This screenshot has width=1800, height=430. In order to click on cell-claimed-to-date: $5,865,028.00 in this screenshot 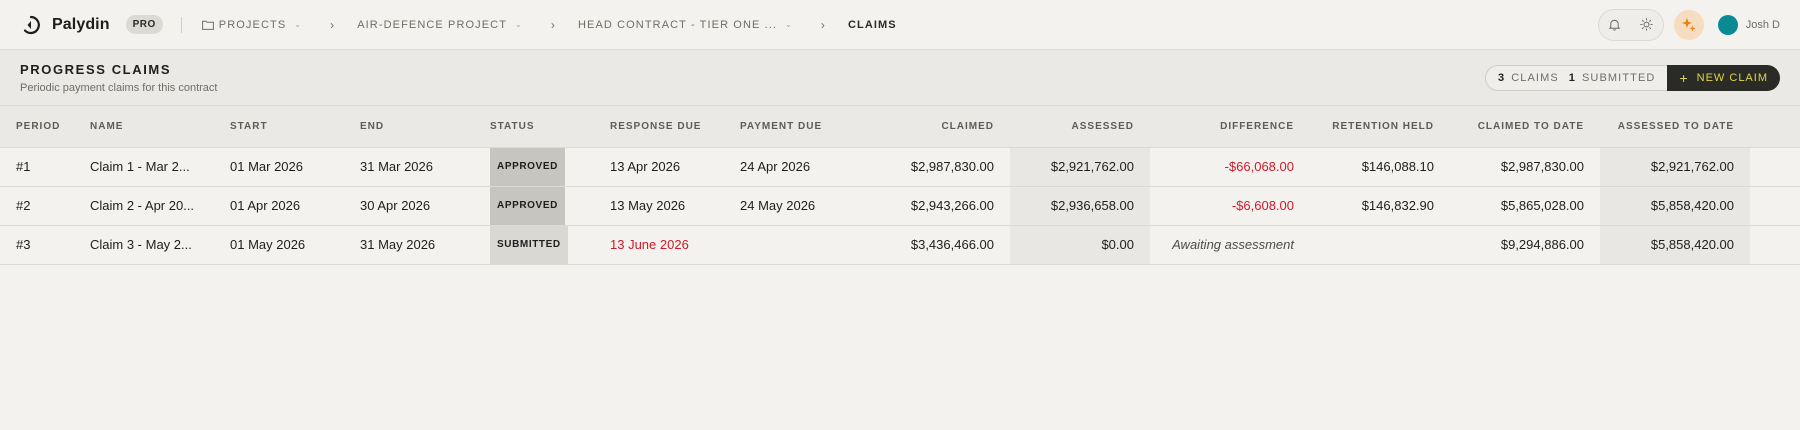, I will do `click(1525, 206)`.